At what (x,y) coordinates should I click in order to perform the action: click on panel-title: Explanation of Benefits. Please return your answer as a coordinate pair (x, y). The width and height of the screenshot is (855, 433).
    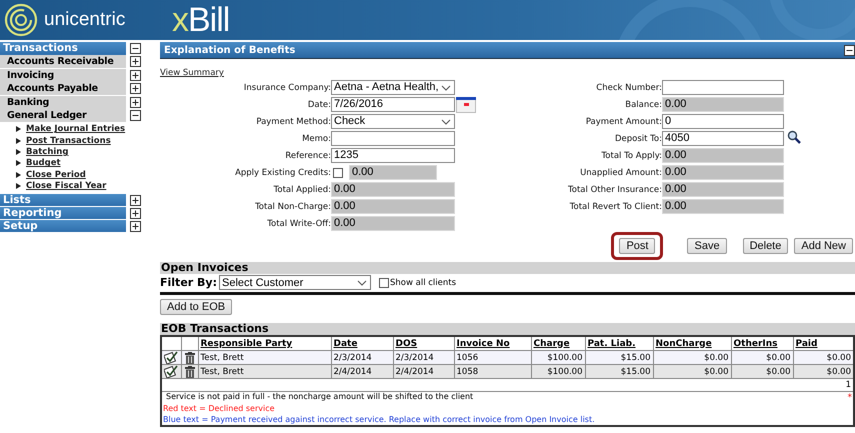
    Looking at the image, I should click on (230, 50).